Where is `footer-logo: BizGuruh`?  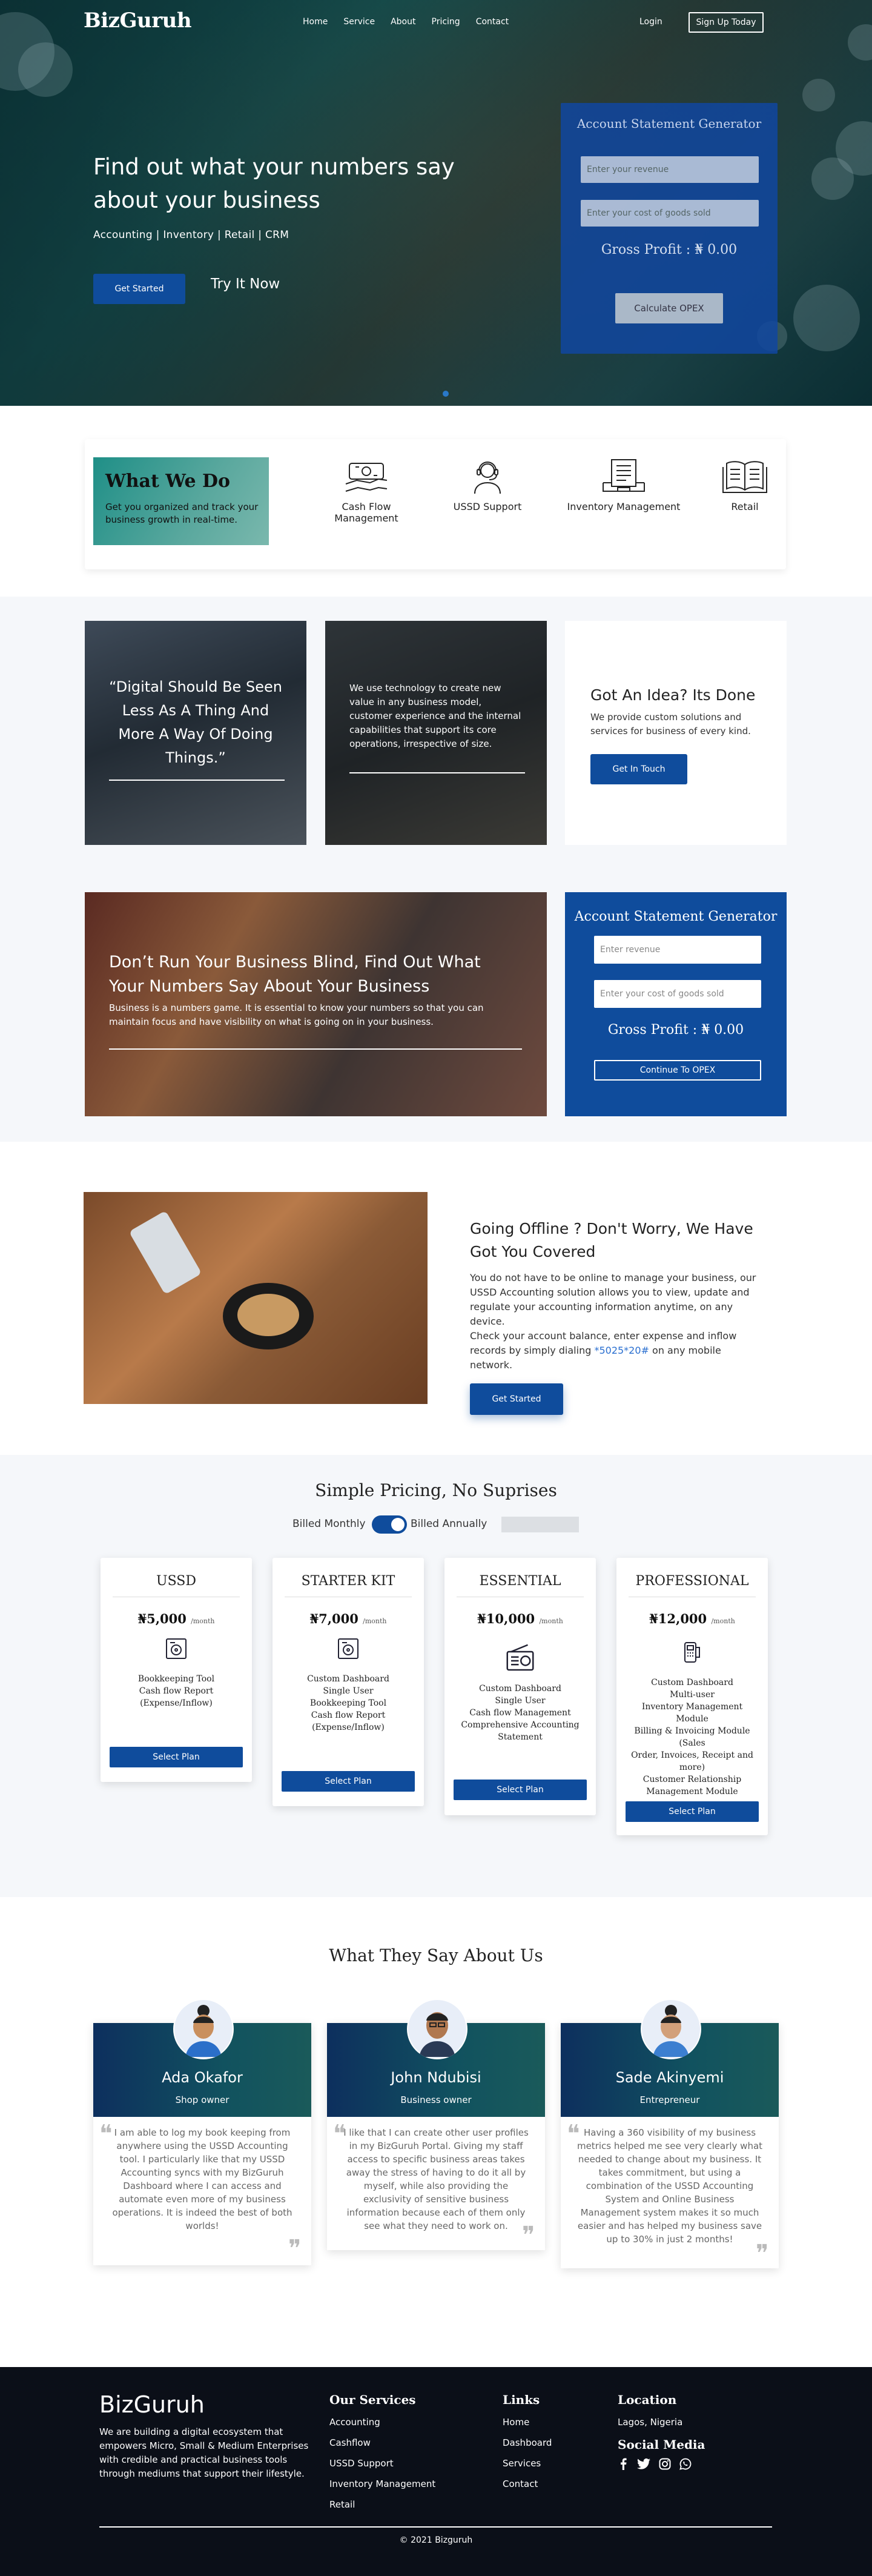 footer-logo: BizGuruh is located at coordinates (152, 2404).